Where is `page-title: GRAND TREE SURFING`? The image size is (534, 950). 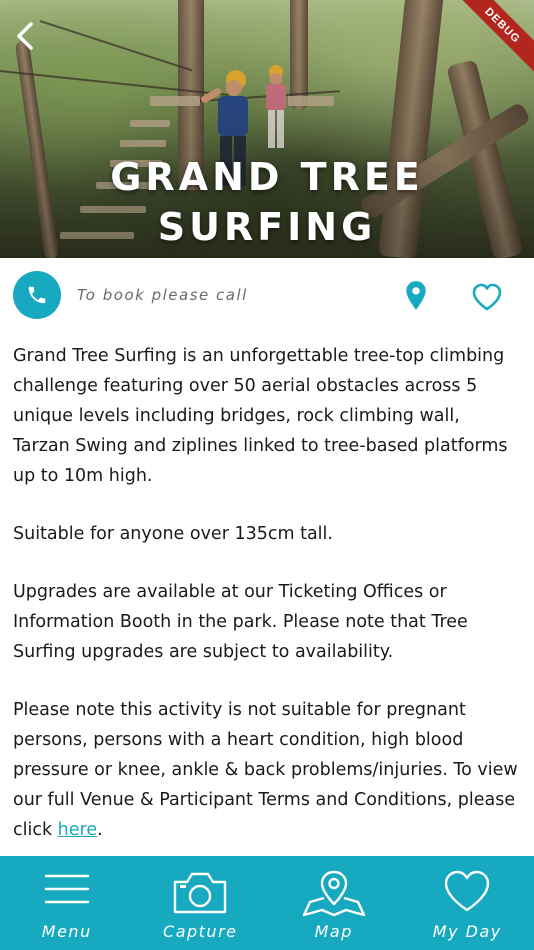 page-title: GRAND TREE SURFING is located at coordinates (267, 202).